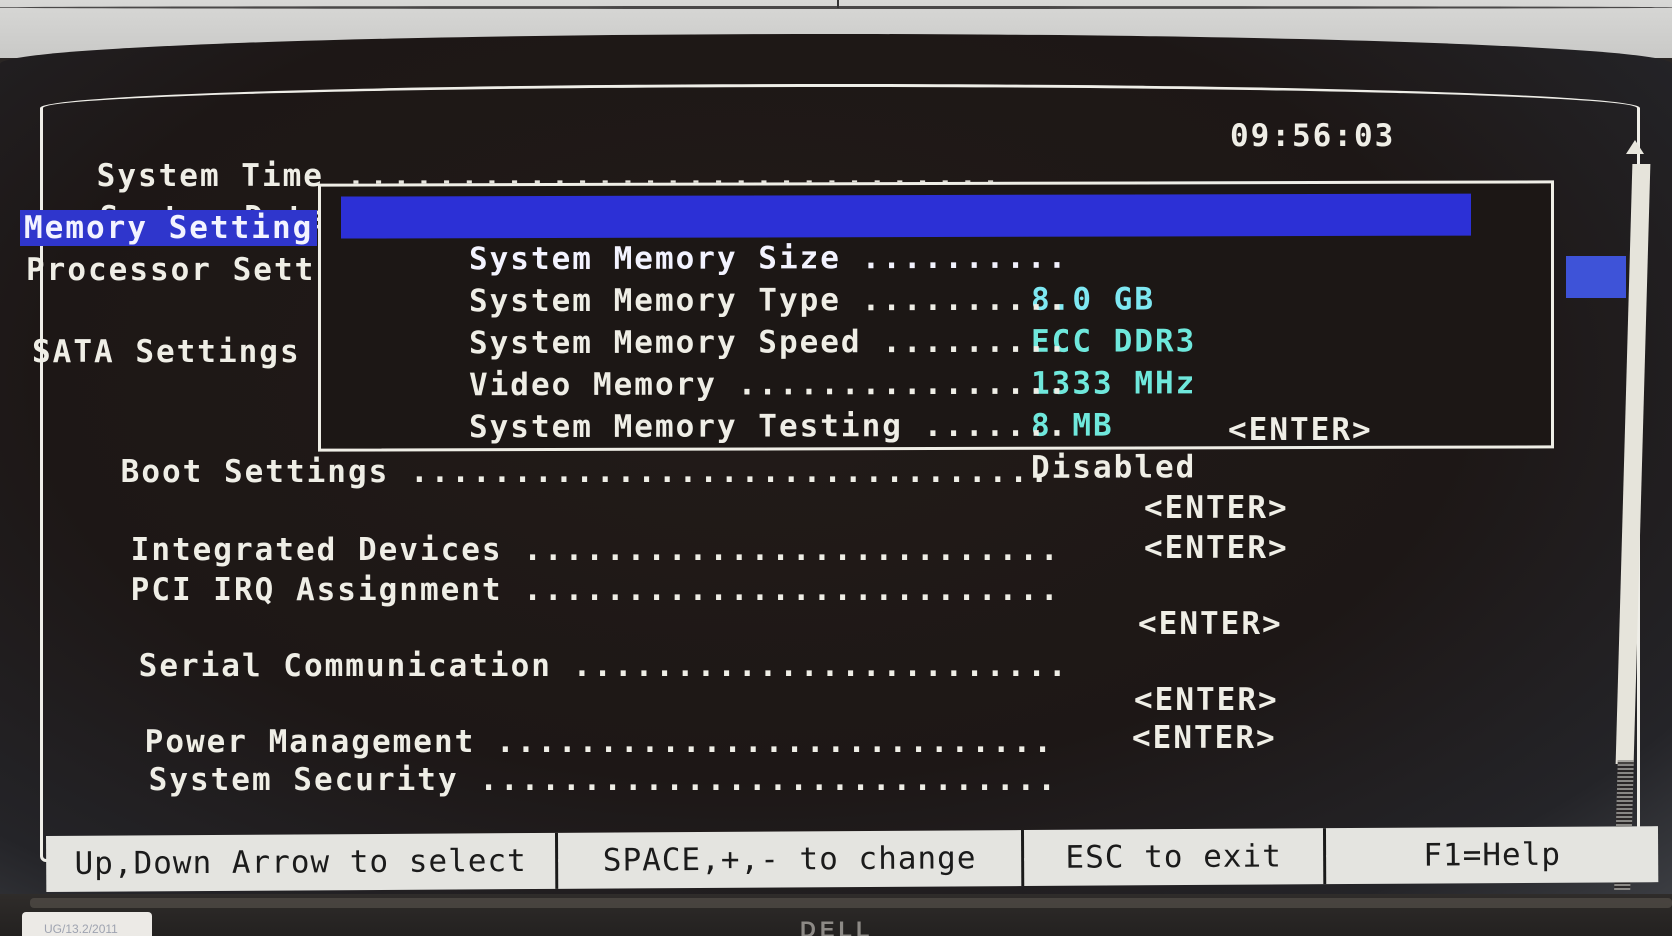 This screenshot has width=1672, height=936. I want to click on sidebar-item-memory-setting: Memory Setting, so click(169, 228).